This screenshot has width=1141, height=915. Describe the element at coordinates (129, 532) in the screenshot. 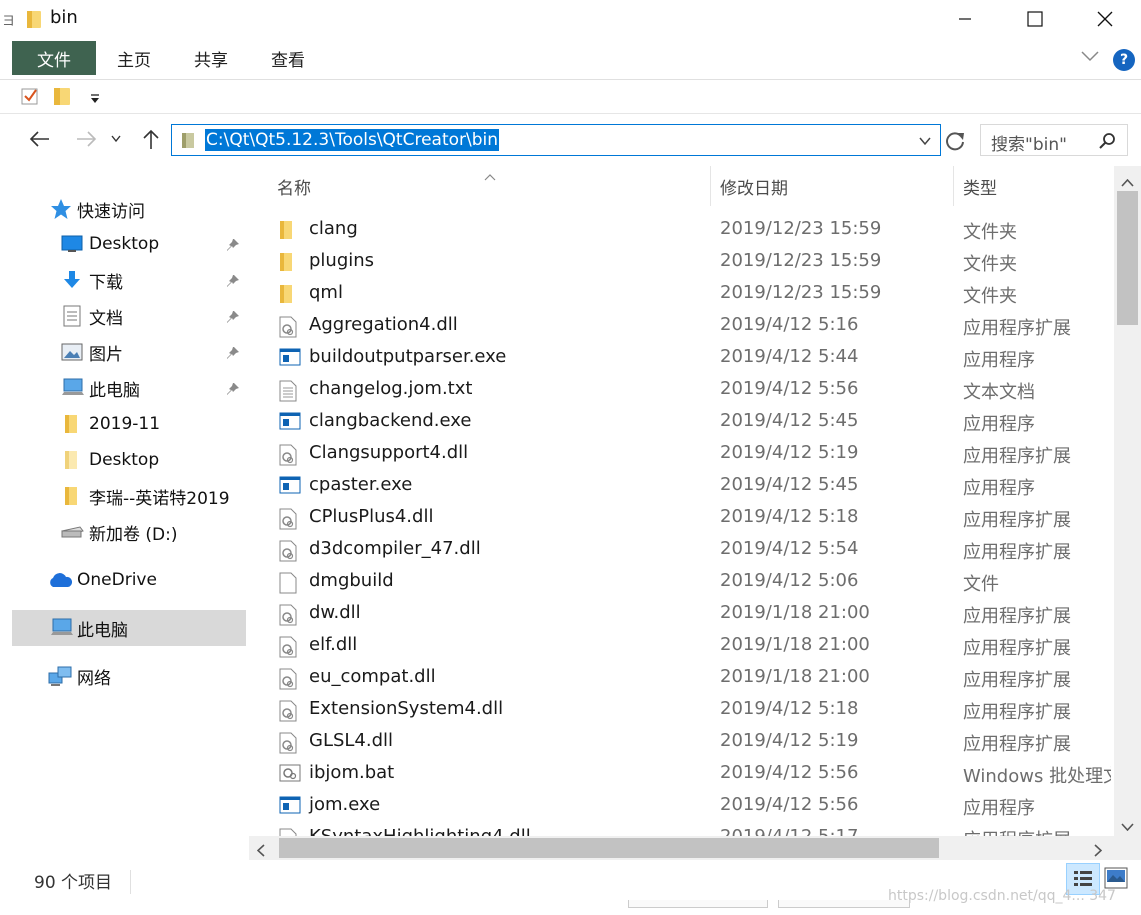

I see `nav-item-drive-d: 新加卷 (D:)` at that location.